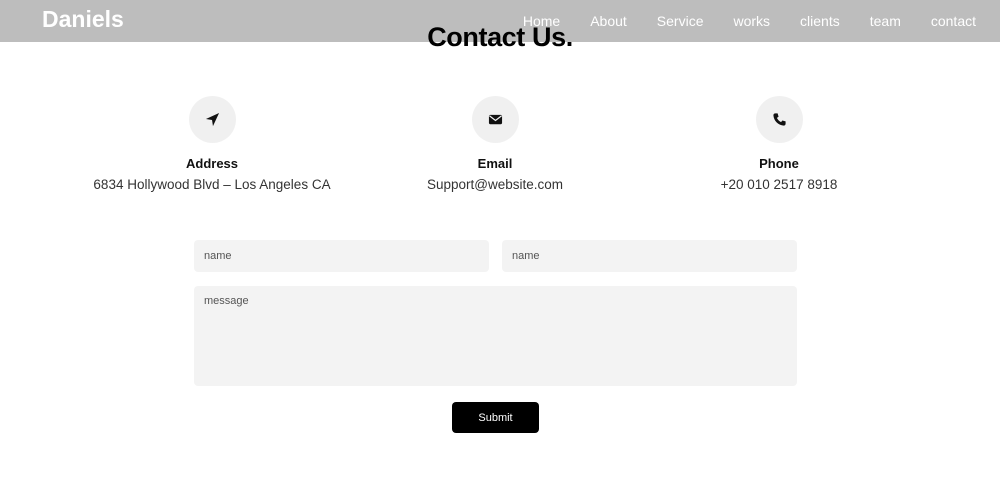 The image size is (1000, 481). Describe the element at coordinates (495, 417) in the screenshot. I see `submit-button: Submit` at that location.